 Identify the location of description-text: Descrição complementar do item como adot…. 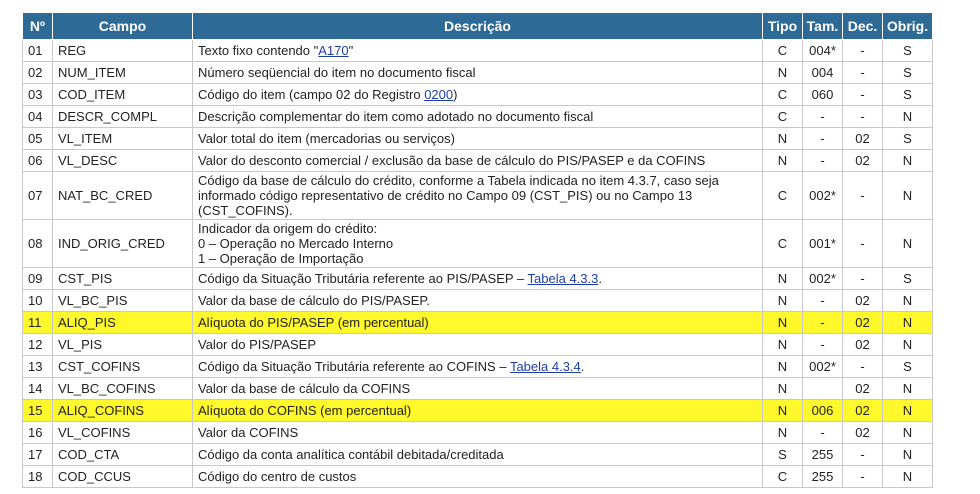
(396, 116).